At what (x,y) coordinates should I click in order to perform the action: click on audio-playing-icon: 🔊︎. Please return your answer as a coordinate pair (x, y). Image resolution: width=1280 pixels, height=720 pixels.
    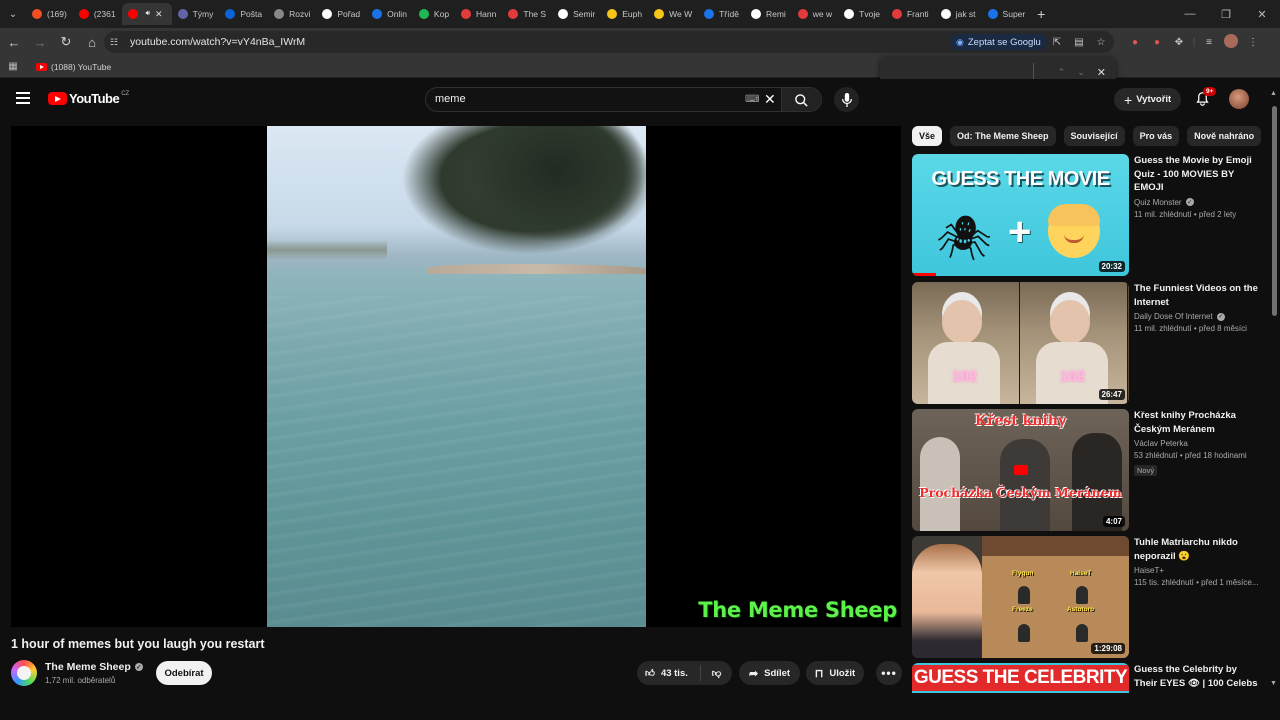
    Looking at the image, I should click on (148, 14).